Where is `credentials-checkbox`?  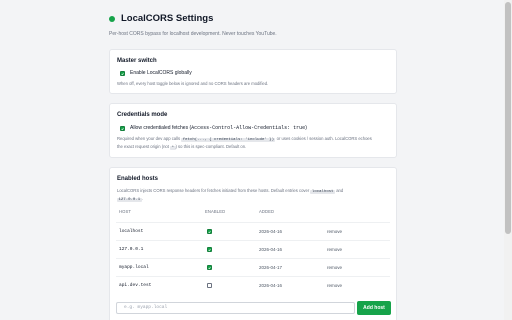
credentials-checkbox is located at coordinates (122, 128).